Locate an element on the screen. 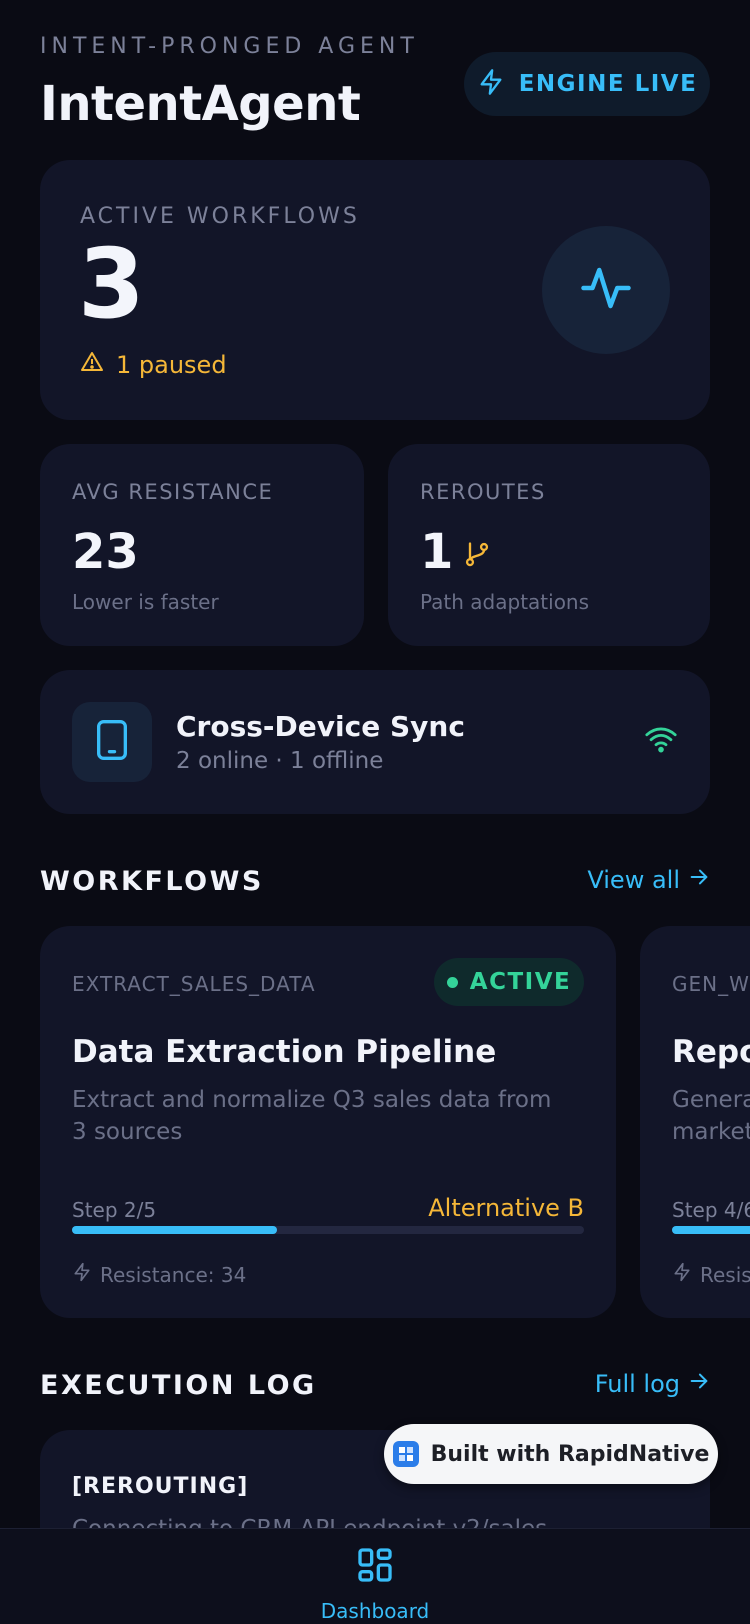  activity-pulse-icon is located at coordinates (606, 290).